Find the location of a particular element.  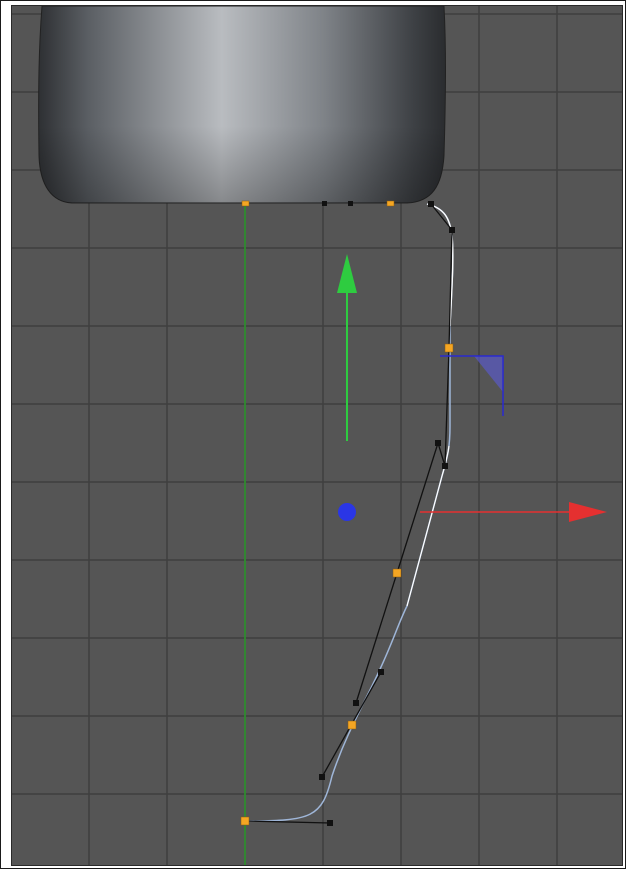

move-x-arrow-icon is located at coordinates (513, 512).